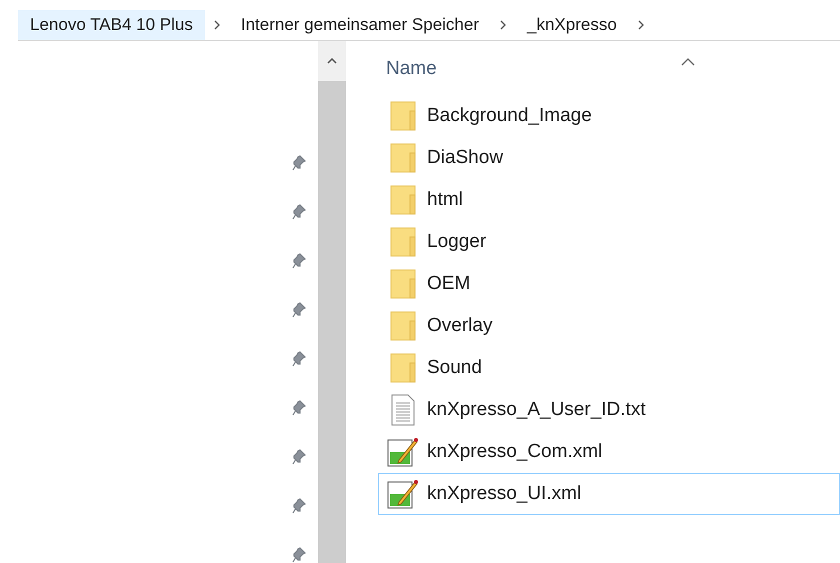 This screenshot has height=563, width=840. Describe the element at coordinates (111, 25) in the screenshot. I see `breadcrumb-item: Lenovo TAB4 10 Plus` at that location.